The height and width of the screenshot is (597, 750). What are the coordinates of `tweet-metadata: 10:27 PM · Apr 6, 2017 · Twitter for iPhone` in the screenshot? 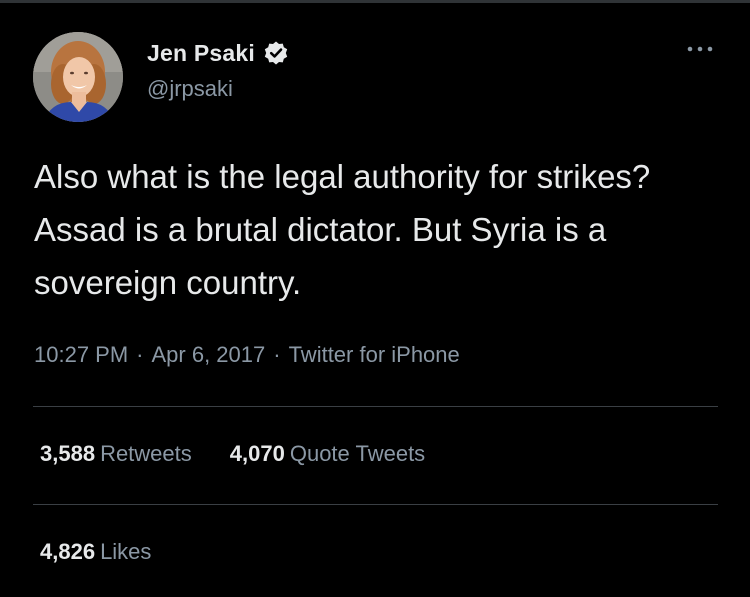 It's located at (247, 355).